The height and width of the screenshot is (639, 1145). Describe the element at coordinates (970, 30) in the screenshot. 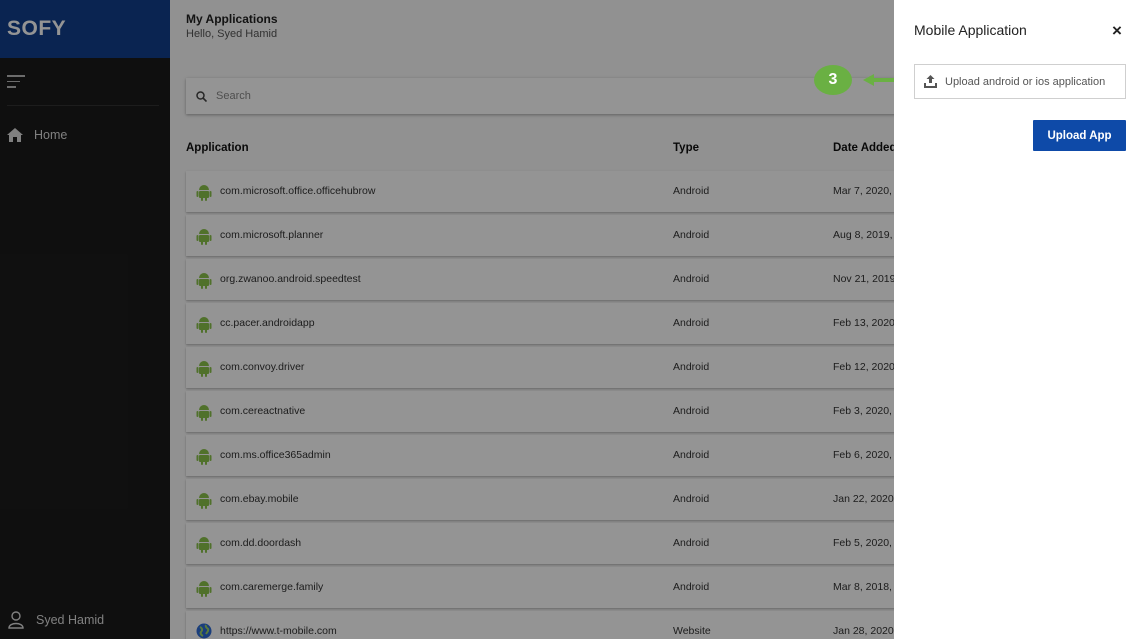

I see `panel-title: Mobile Application` at that location.